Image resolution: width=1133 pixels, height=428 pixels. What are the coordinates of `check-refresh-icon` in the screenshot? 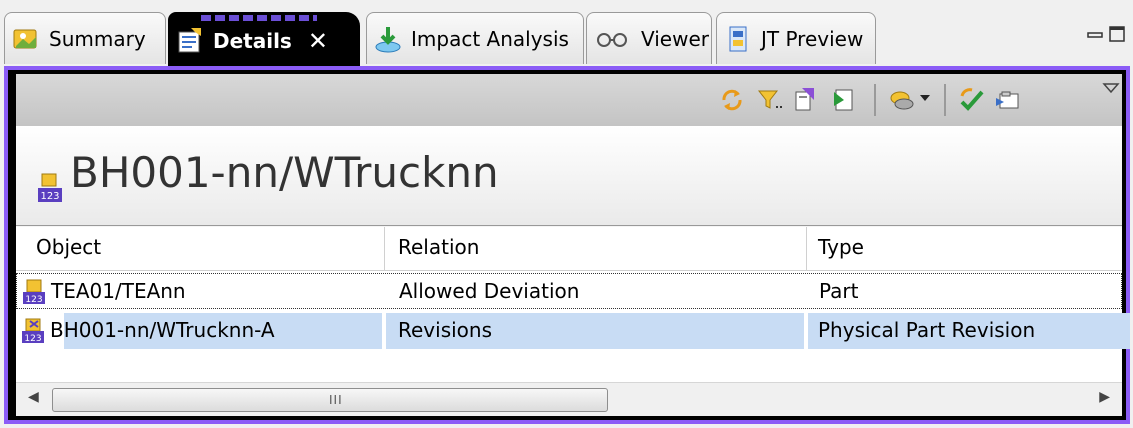 It's located at (972, 100).